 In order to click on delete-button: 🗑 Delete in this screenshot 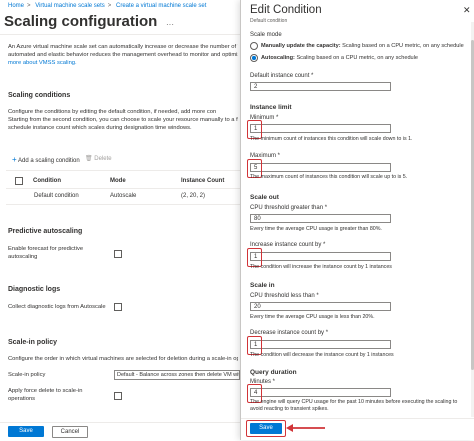, I will do `click(98, 158)`.